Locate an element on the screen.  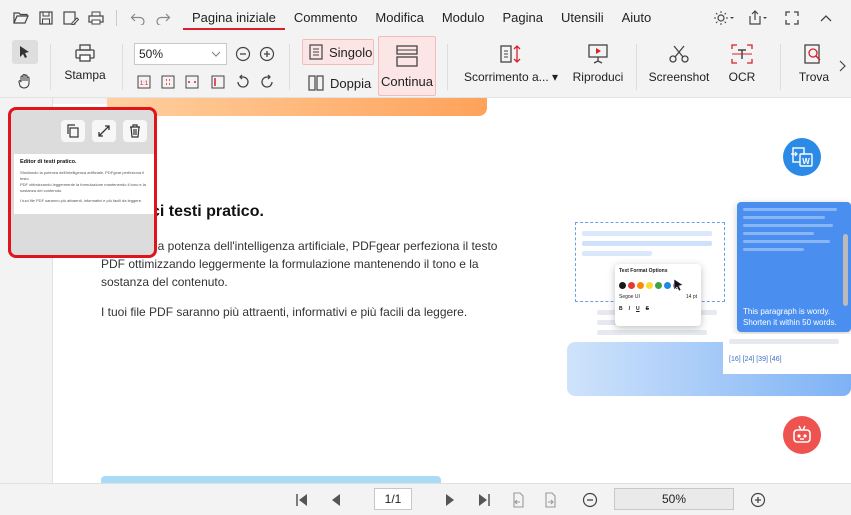
save-as-icon is located at coordinates (71, 18).